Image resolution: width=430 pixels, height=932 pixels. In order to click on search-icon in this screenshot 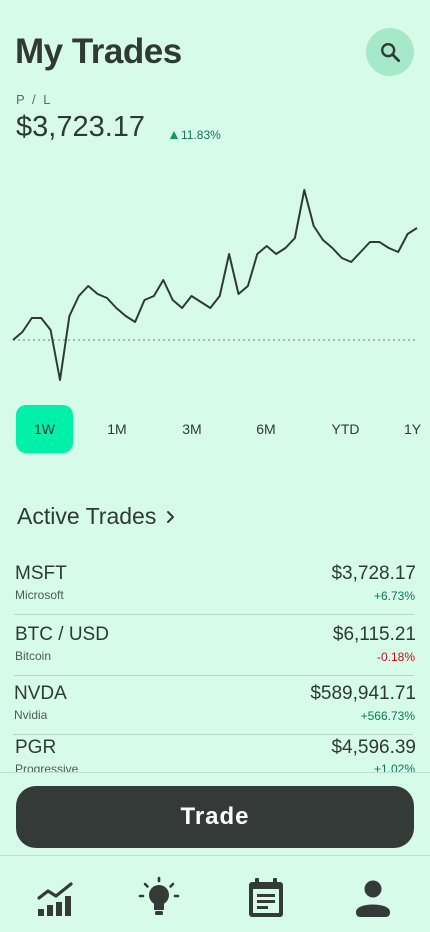, I will do `click(391, 53)`.